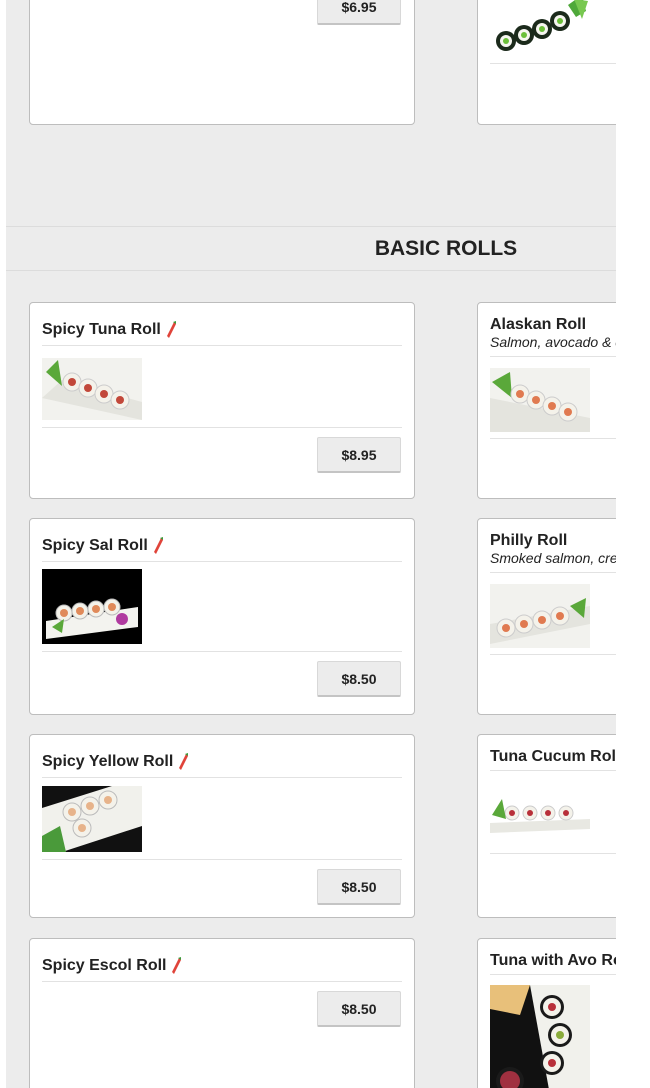  What do you see at coordinates (92, 606) in the screenshot?
I see `spicy-salmon-roll-photo` at bounding box center [92, 606].